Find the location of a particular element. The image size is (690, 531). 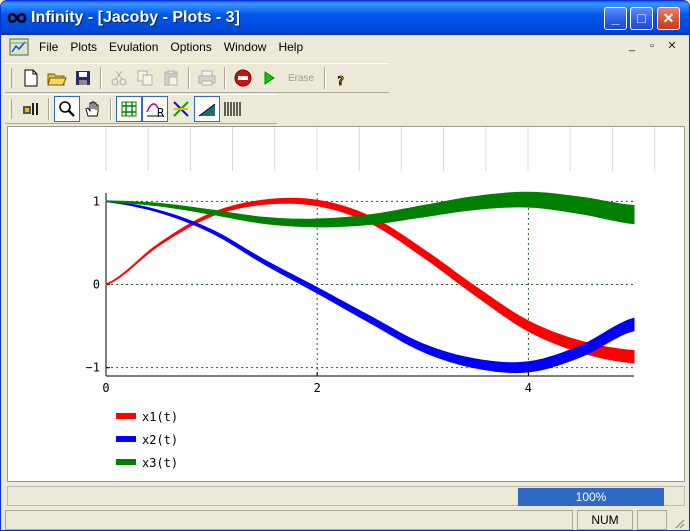

maximize-button: □ is located at coordinates (641, 18).